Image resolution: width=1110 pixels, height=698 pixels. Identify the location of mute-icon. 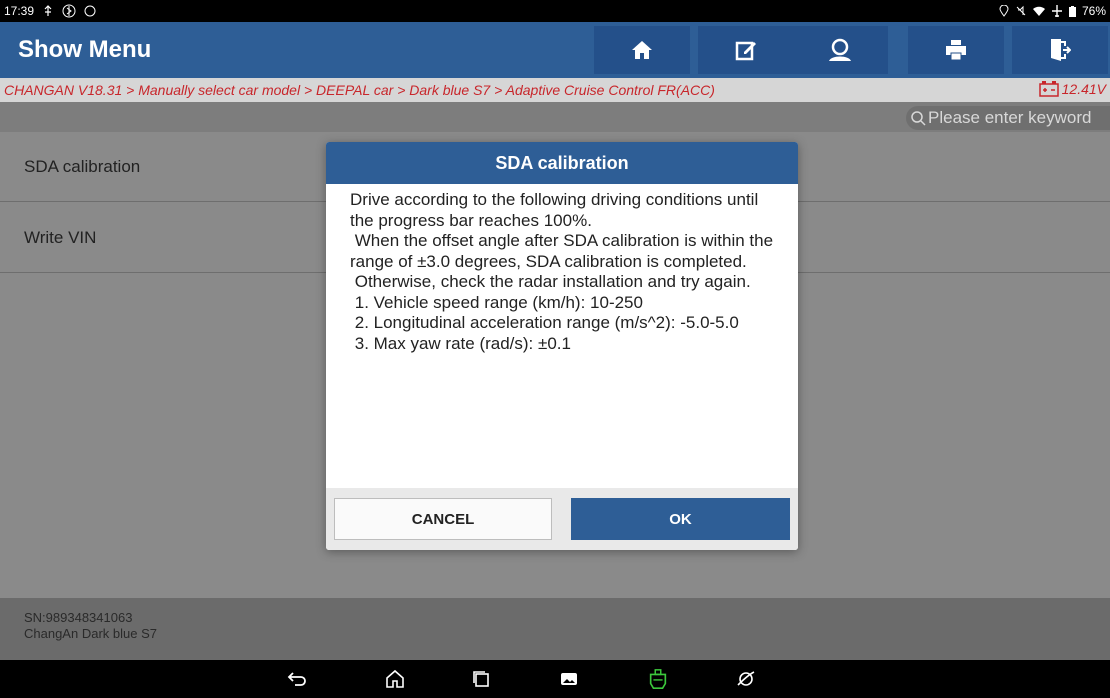
(1021, 10).